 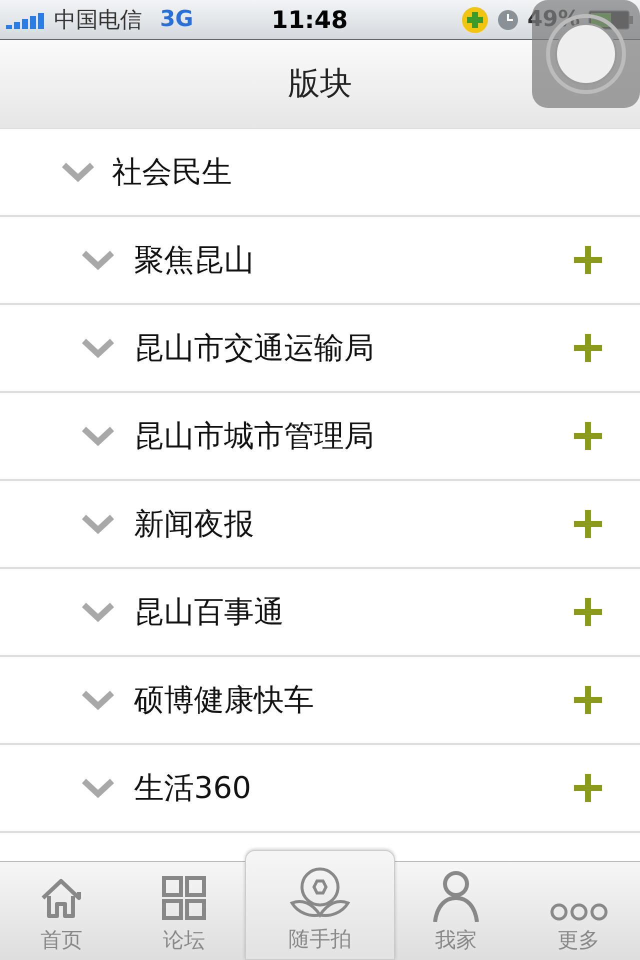 What do you see at coordinates (194, 525) in the screenshot?
I see `forum-label: 新闻夜报` at bounding box center [194, 525].